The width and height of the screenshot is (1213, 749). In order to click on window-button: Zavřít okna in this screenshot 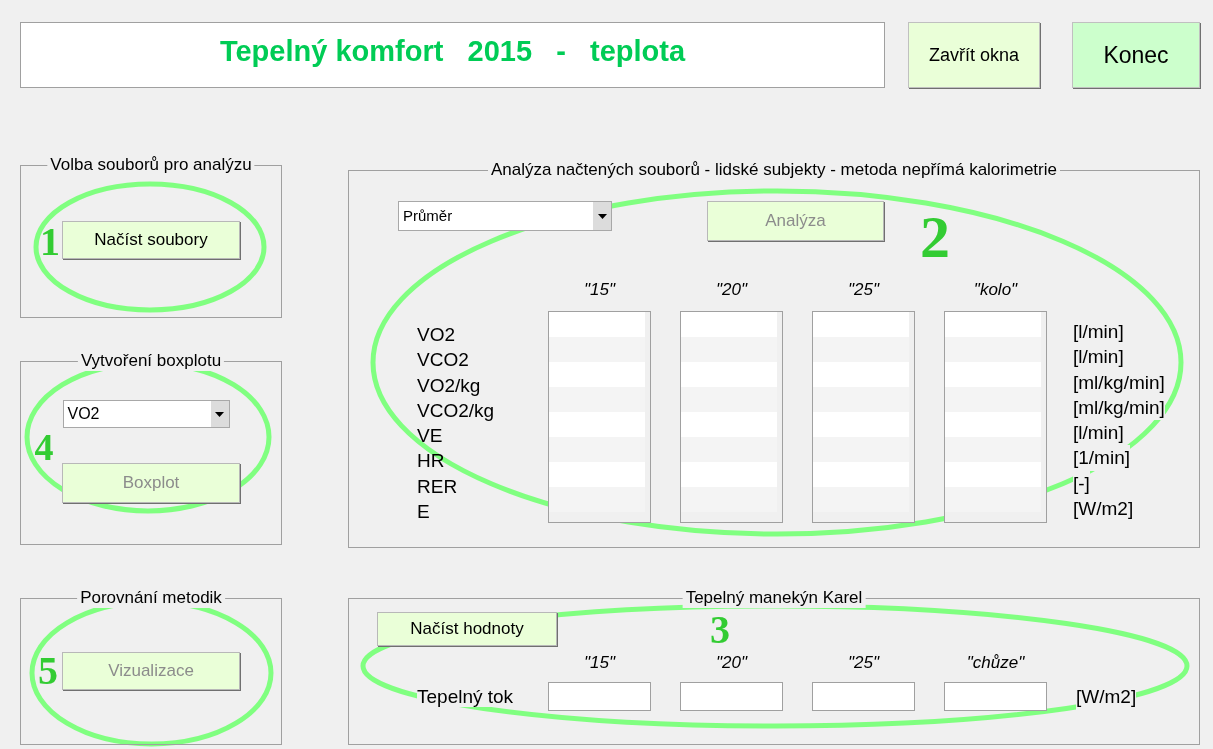, I will do `click(974, 55)`.